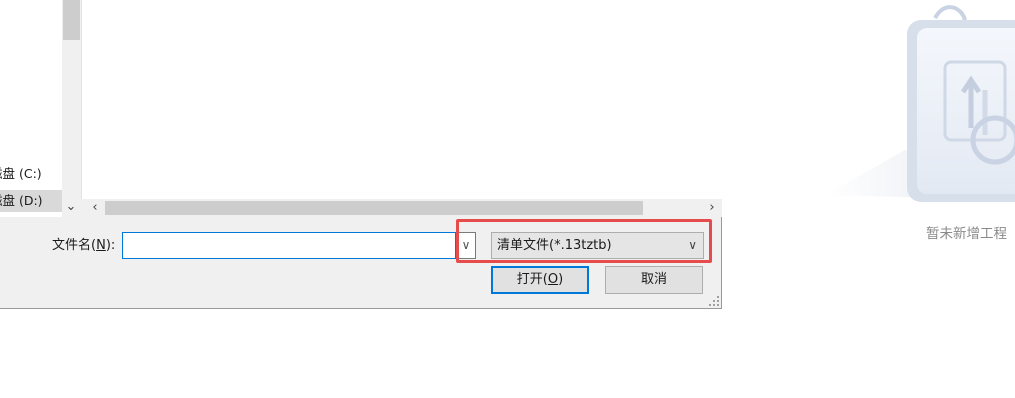  What do you see at coordinates (532, 279) in the screenshot?
I see `open-button-text: 打开(` at bounding box center [532, 279].